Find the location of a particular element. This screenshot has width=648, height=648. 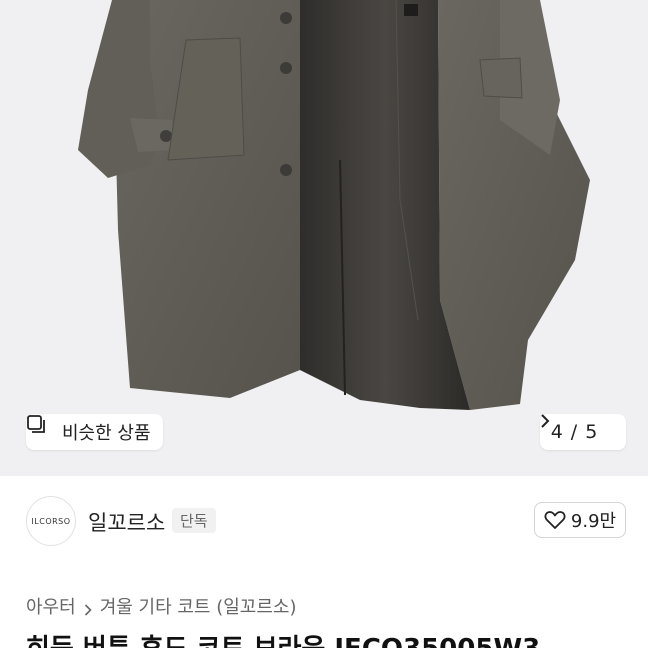

similar-items-label: 비슷한 상품 is located at coordinates (106, 433).